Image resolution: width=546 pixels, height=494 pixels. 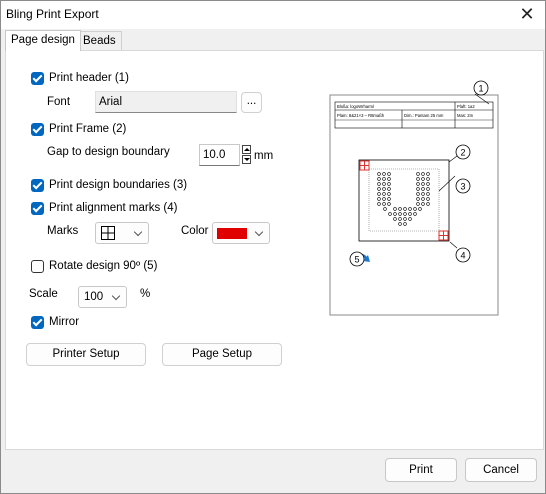 I want to click on scale-unit: %, so click(x=145, y=294).